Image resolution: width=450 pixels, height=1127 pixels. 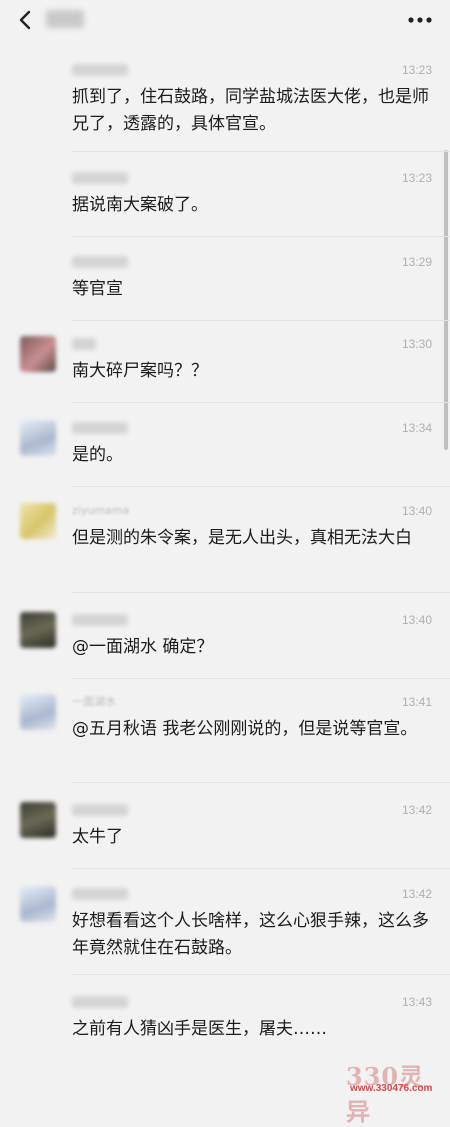 What do you see at coordinates (225, 20) in the screenshot?
I see `chat-header` at bounding box center [225, 20].